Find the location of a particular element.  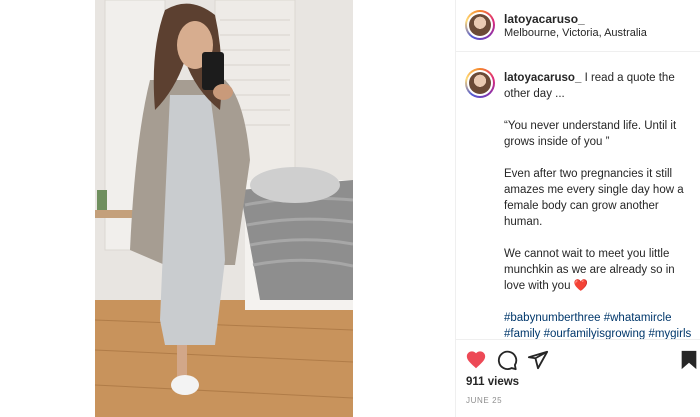

caption-username: latoyacaruso_ is located at coordinates (542, 78).